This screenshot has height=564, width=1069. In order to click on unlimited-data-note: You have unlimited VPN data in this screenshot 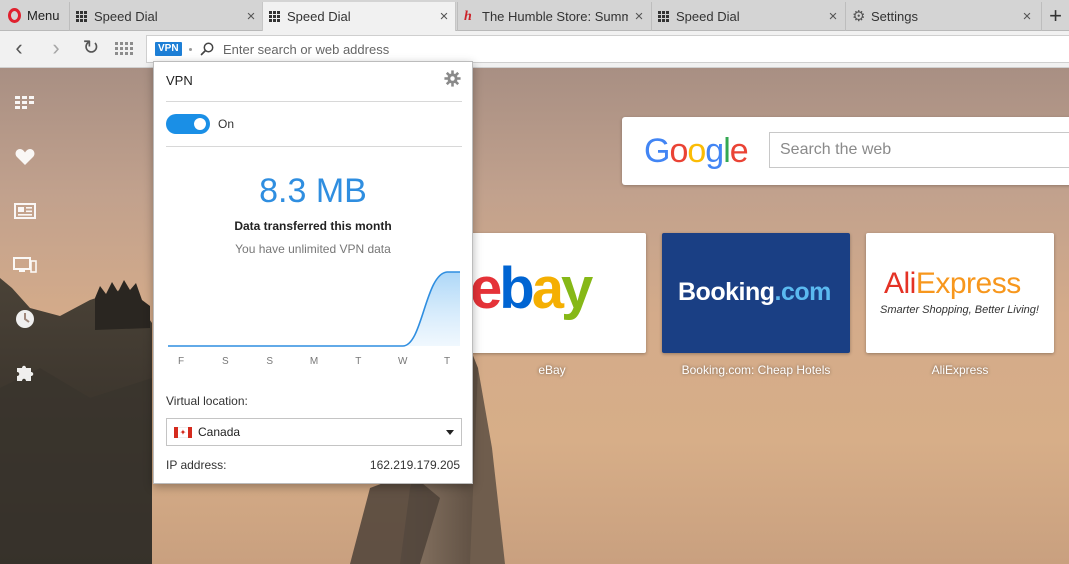, I will do `click(313, 249)`.